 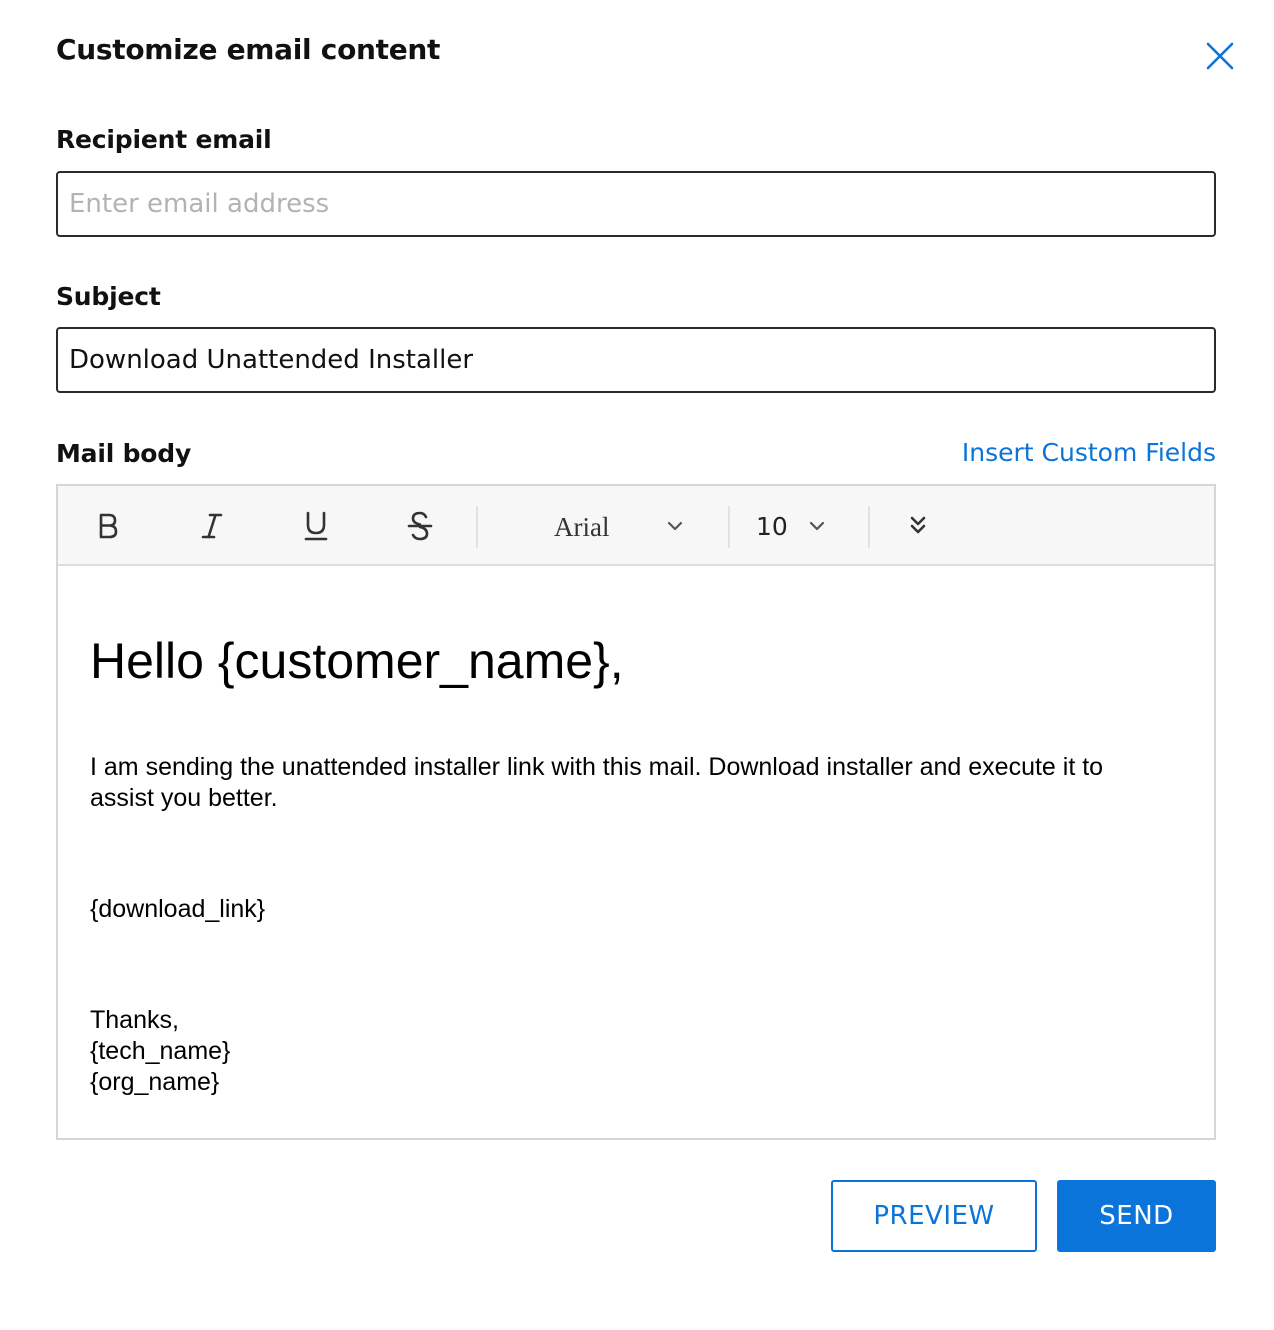 What do you see at coordinates (1089, 453) in the screenshot?
I see `insert-custom-fields-link: Insert Custom Fields` at bounding box center [1089, 453].